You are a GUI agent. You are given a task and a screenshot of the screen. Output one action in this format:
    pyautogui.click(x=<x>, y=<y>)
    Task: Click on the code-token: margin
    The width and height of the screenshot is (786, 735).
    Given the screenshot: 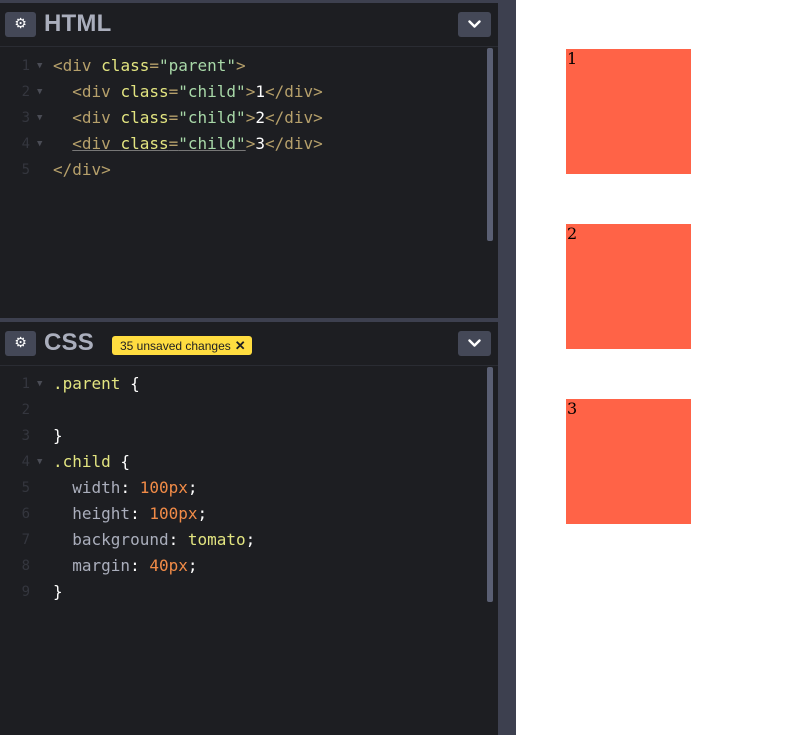 What is the action you would take?
    pyautogui.click(x=101, y=565)
    